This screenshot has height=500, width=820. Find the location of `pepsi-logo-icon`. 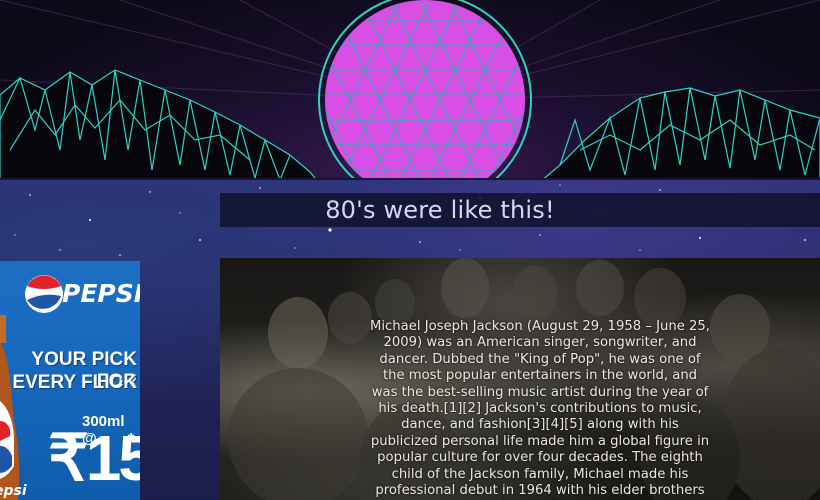

pepsi-logo-icon is located at coordinates (44, 294).